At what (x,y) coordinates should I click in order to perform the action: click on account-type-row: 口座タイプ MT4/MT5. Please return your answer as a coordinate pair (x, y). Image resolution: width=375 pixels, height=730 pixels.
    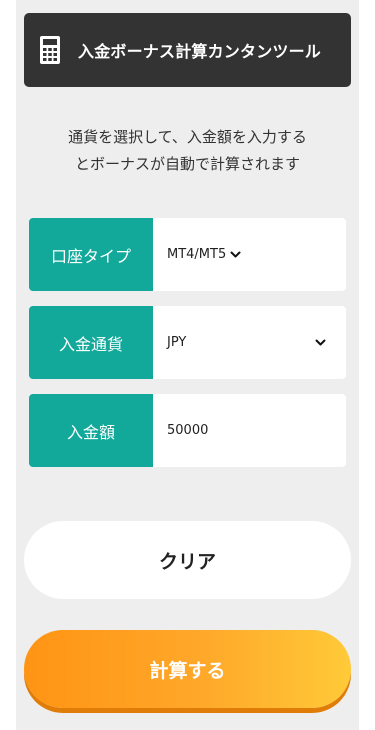
    Looking at the image, I should click on (187, 254).